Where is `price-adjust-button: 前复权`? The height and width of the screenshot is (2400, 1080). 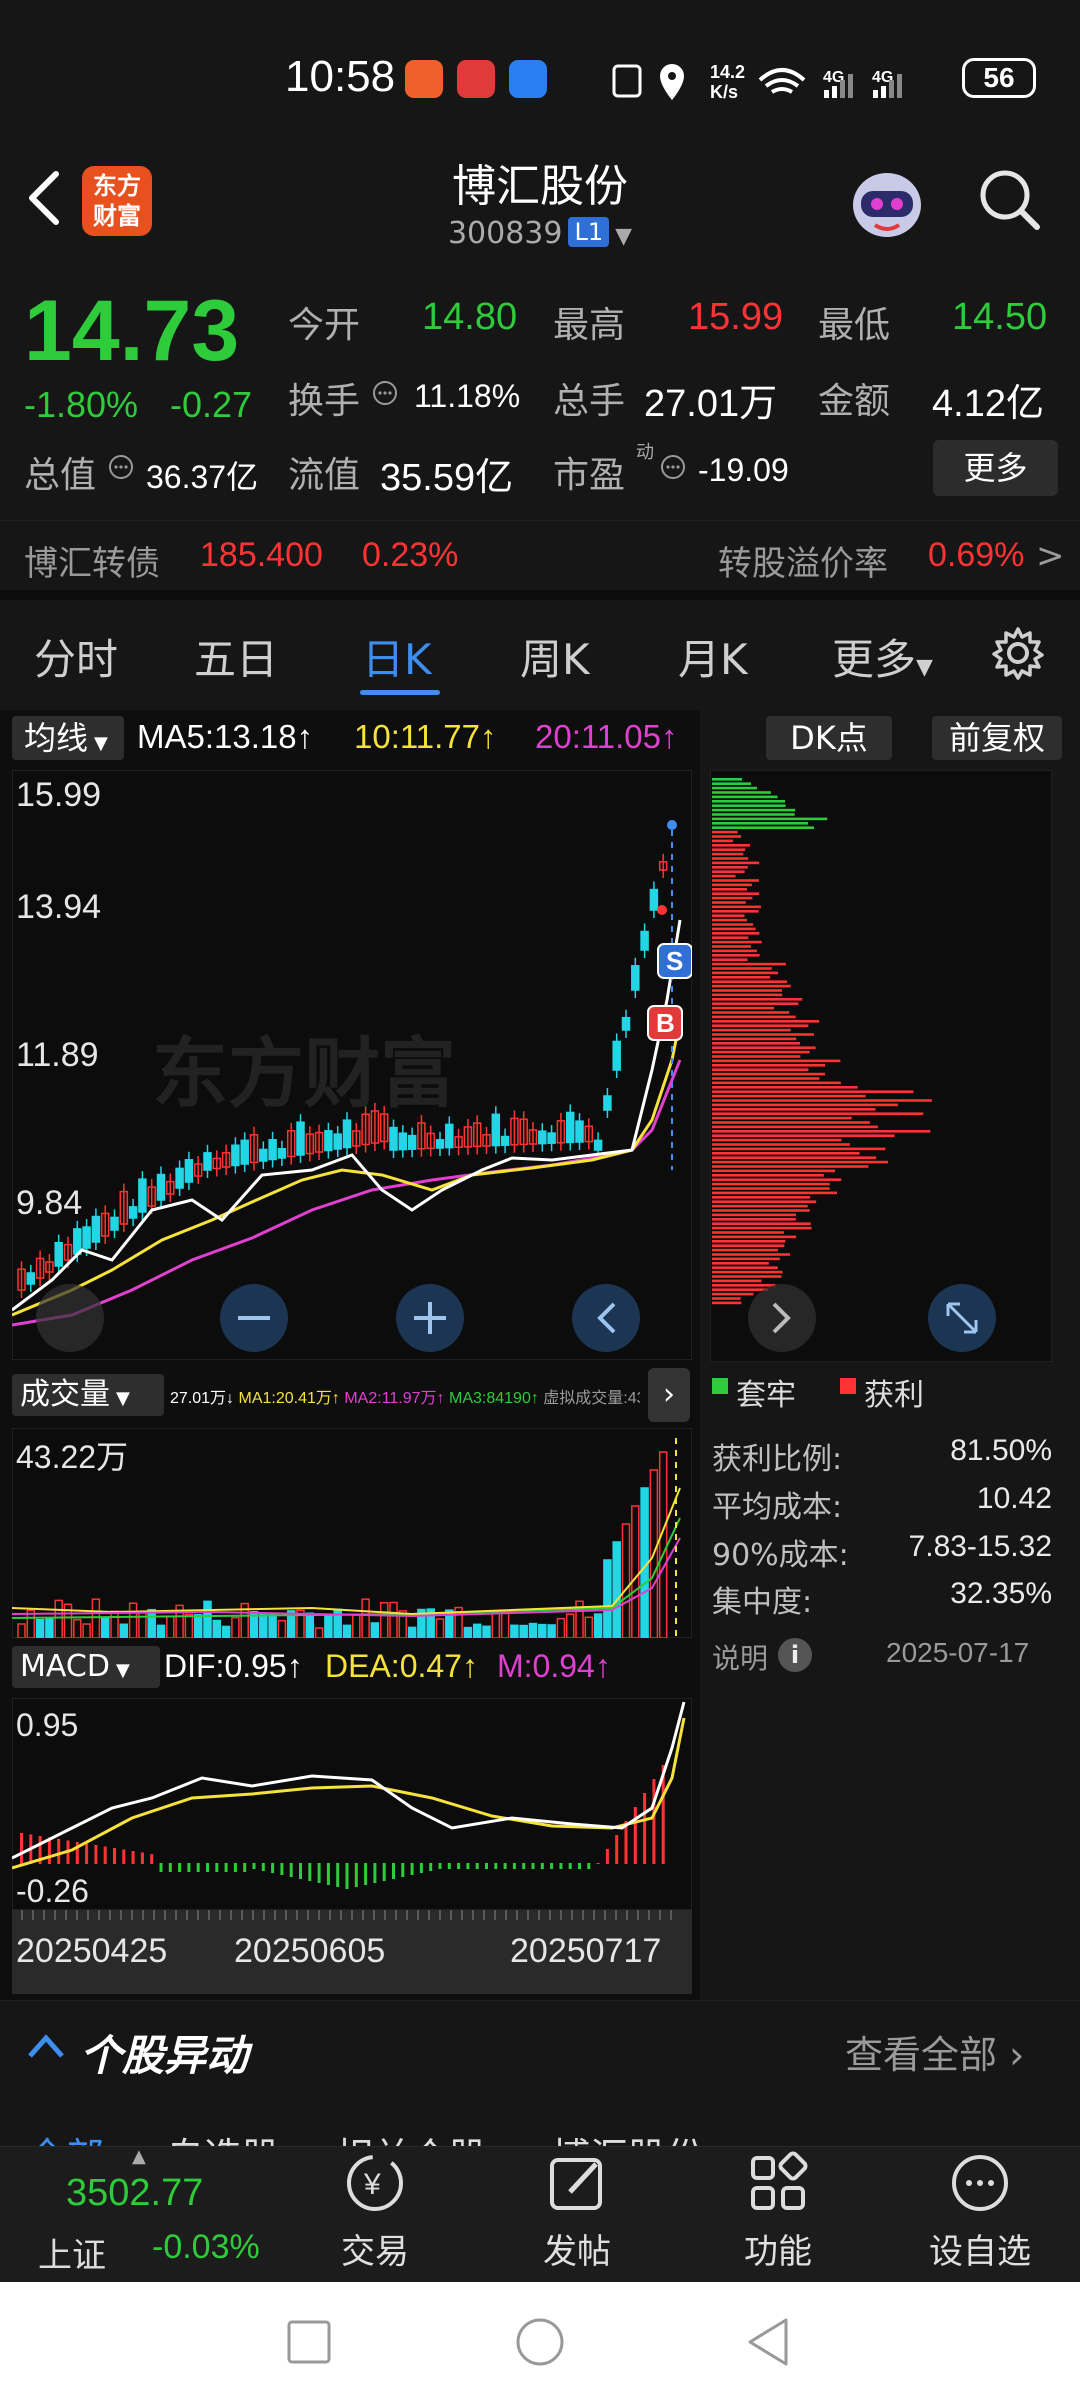 price-adjust-button: 前复权 is located at coordinates (997, 738).